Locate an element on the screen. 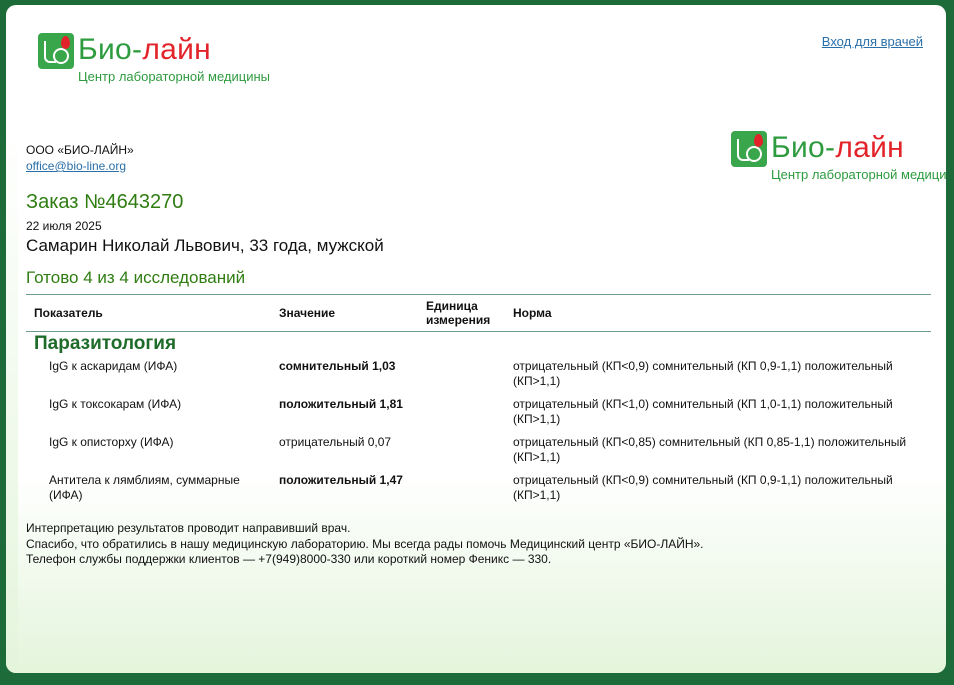  column-header: Единица измерения is located at coordinates (461, 313).